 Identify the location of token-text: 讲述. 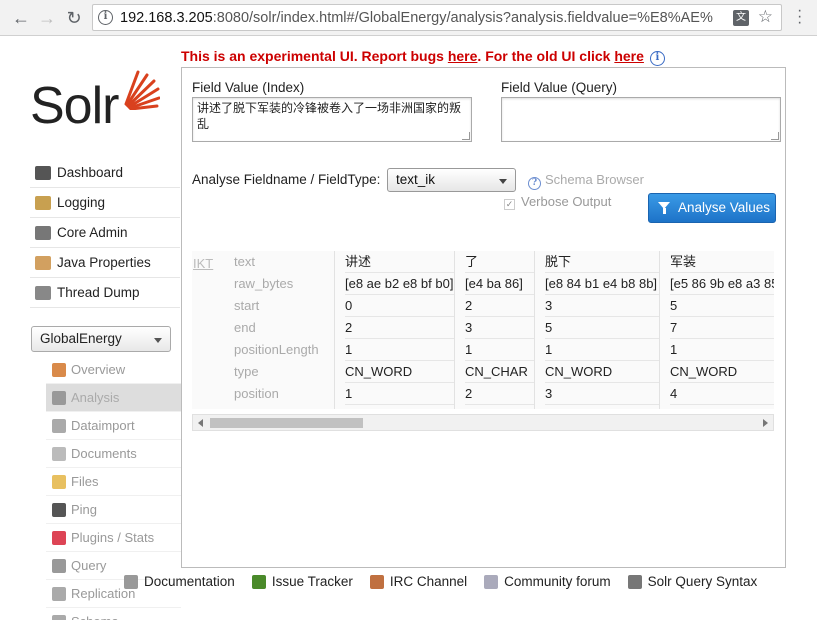
(399, 262).